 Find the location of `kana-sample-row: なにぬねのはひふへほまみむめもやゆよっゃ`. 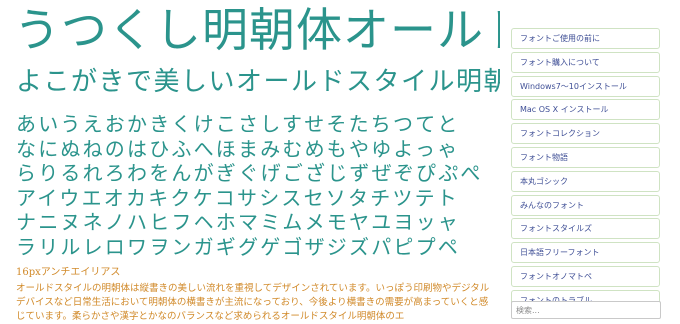

kana-sample-row: なにぬねのはひふへほまみむめもやゆよっゃ is located at coordinates (238, 148).